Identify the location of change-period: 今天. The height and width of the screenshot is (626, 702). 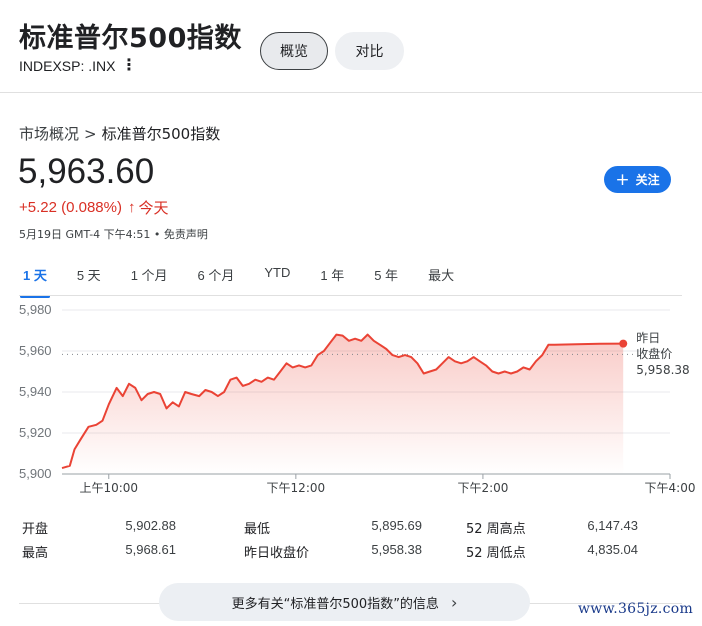
(153, 208).